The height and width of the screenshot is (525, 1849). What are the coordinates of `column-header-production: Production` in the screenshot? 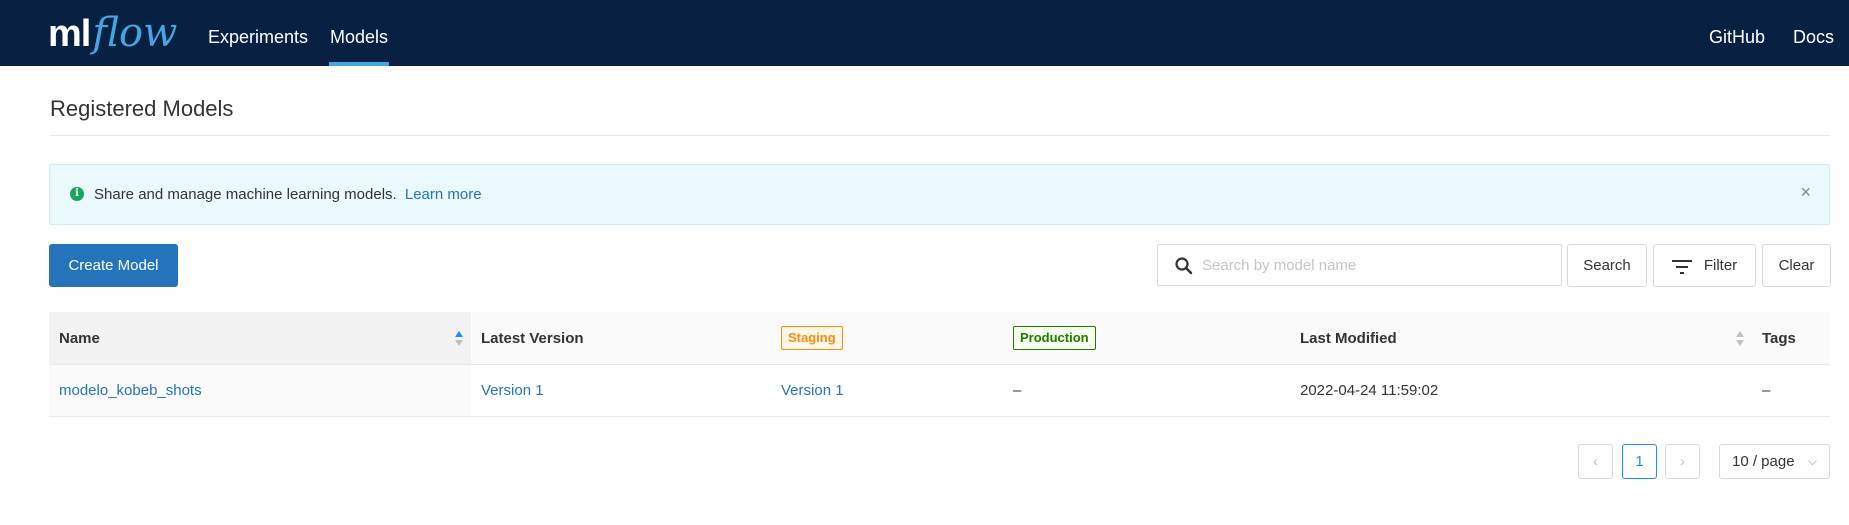 It's located at (1146, 338).